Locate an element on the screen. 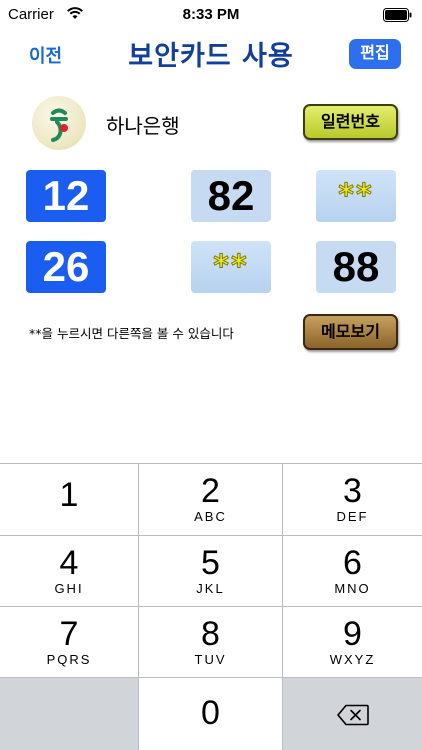  key-digit: 5 is located at coordinates (210, 563).